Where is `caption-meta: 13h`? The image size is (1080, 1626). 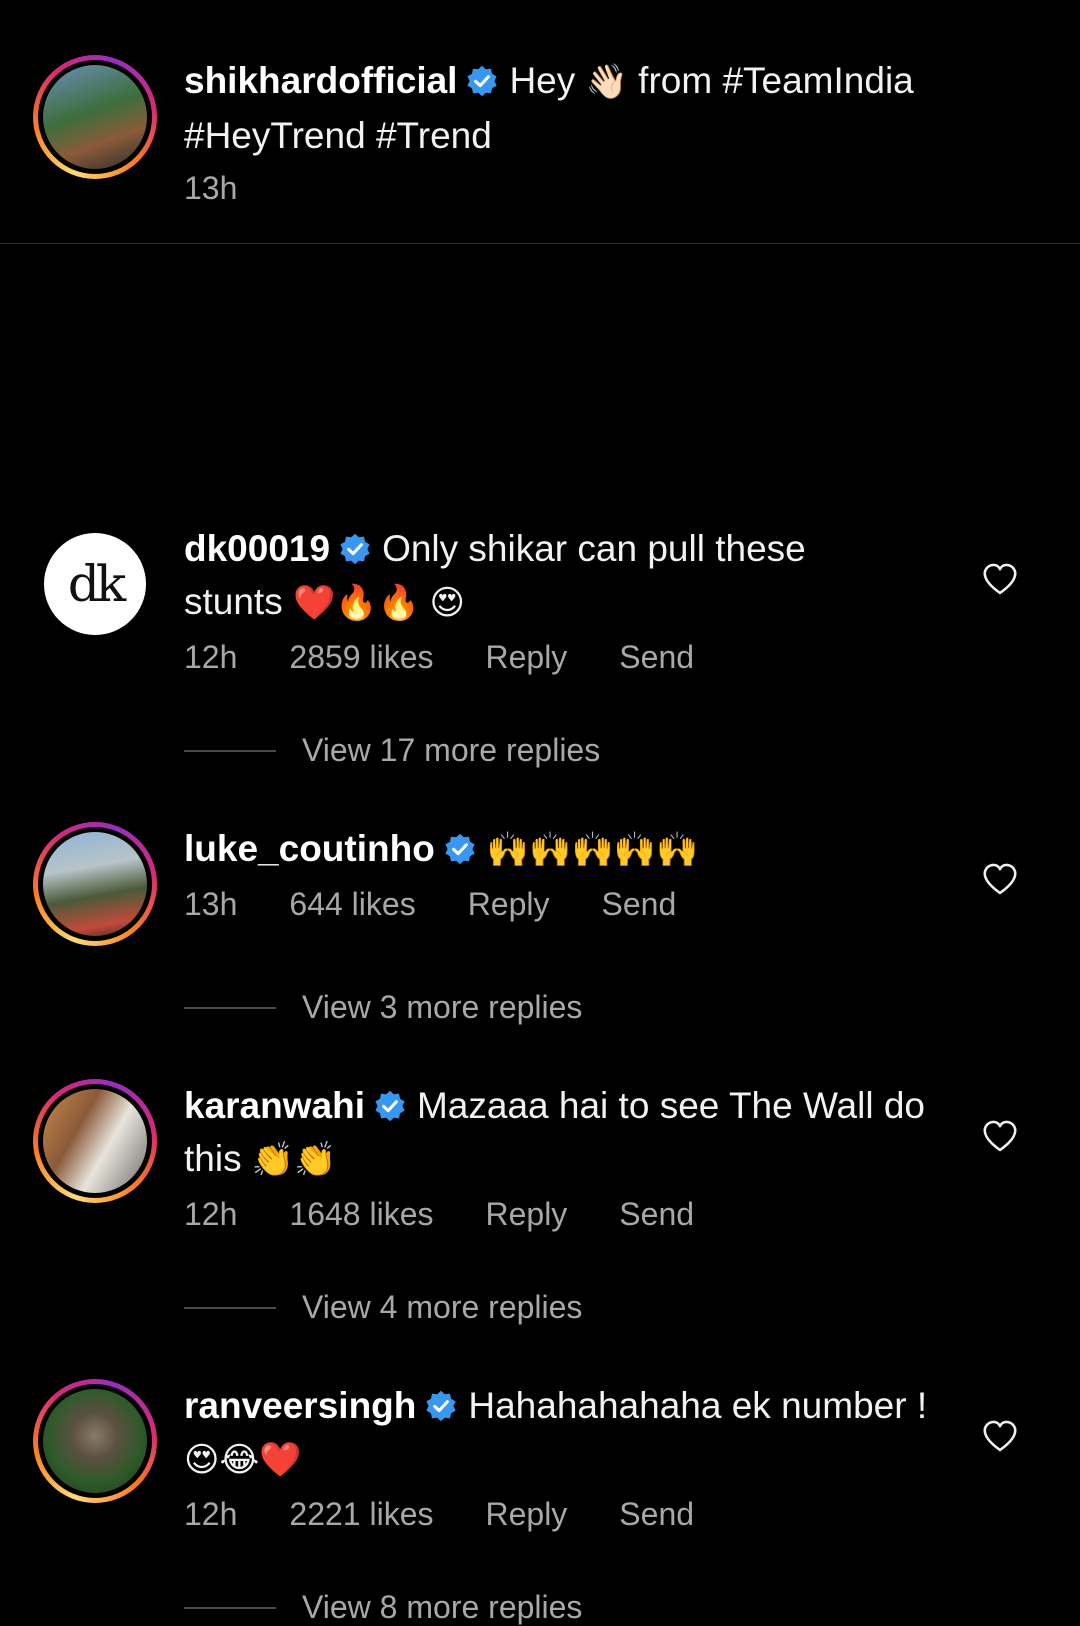 caption-meta: 13h is located at coordinates (236, 188).